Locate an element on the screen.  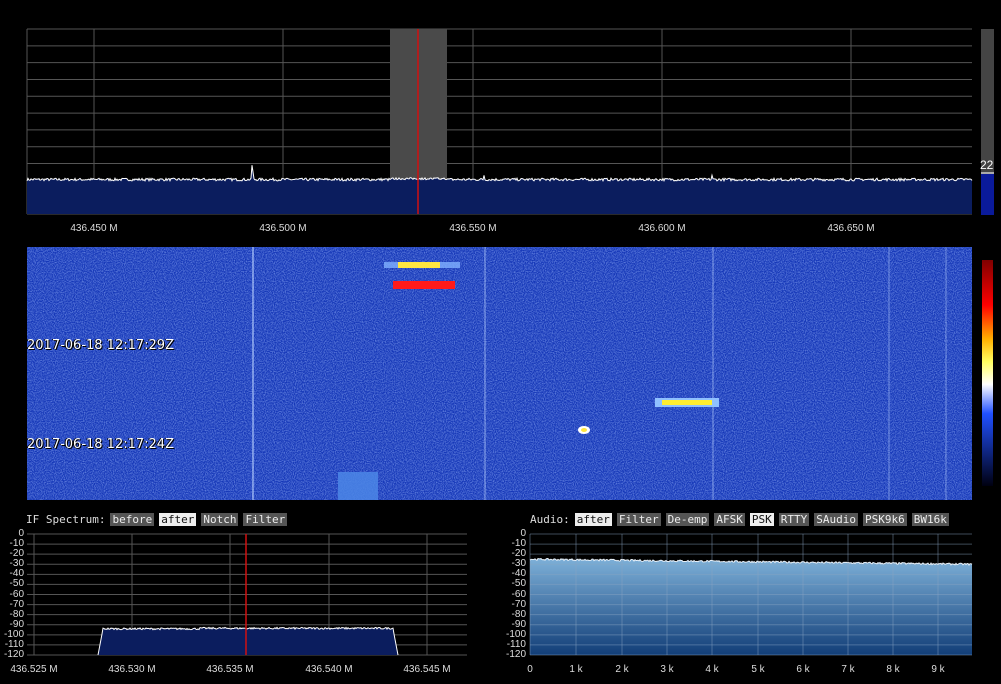
selection-marker is located at coordinates (424, 285).